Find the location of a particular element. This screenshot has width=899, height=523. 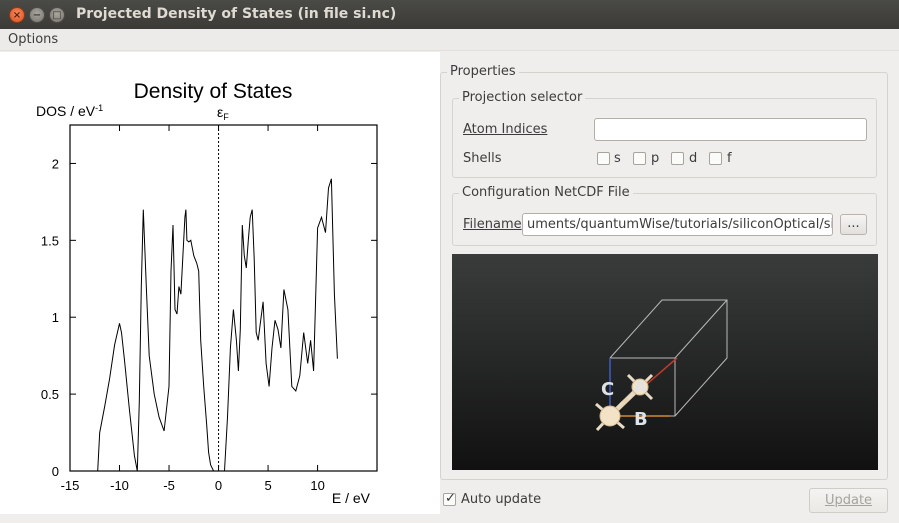

shell-p-checkbox is located at coordinates (639, 158).